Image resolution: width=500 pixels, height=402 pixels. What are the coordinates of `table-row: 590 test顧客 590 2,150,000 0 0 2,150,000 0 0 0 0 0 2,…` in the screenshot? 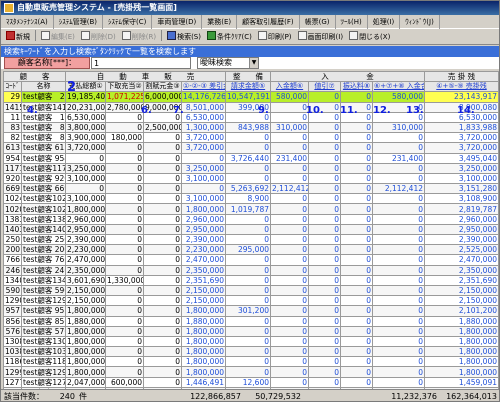 It's located at (251, 290).